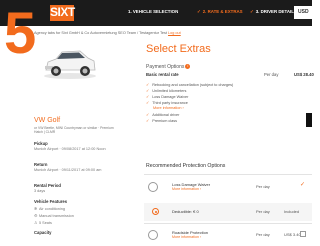 The image size is (320, 246). What do you see at coordinates (169, 91) in the screenshot?
I see `included-item-label: Unlimited kilometers` at bounding box center [169, 91].